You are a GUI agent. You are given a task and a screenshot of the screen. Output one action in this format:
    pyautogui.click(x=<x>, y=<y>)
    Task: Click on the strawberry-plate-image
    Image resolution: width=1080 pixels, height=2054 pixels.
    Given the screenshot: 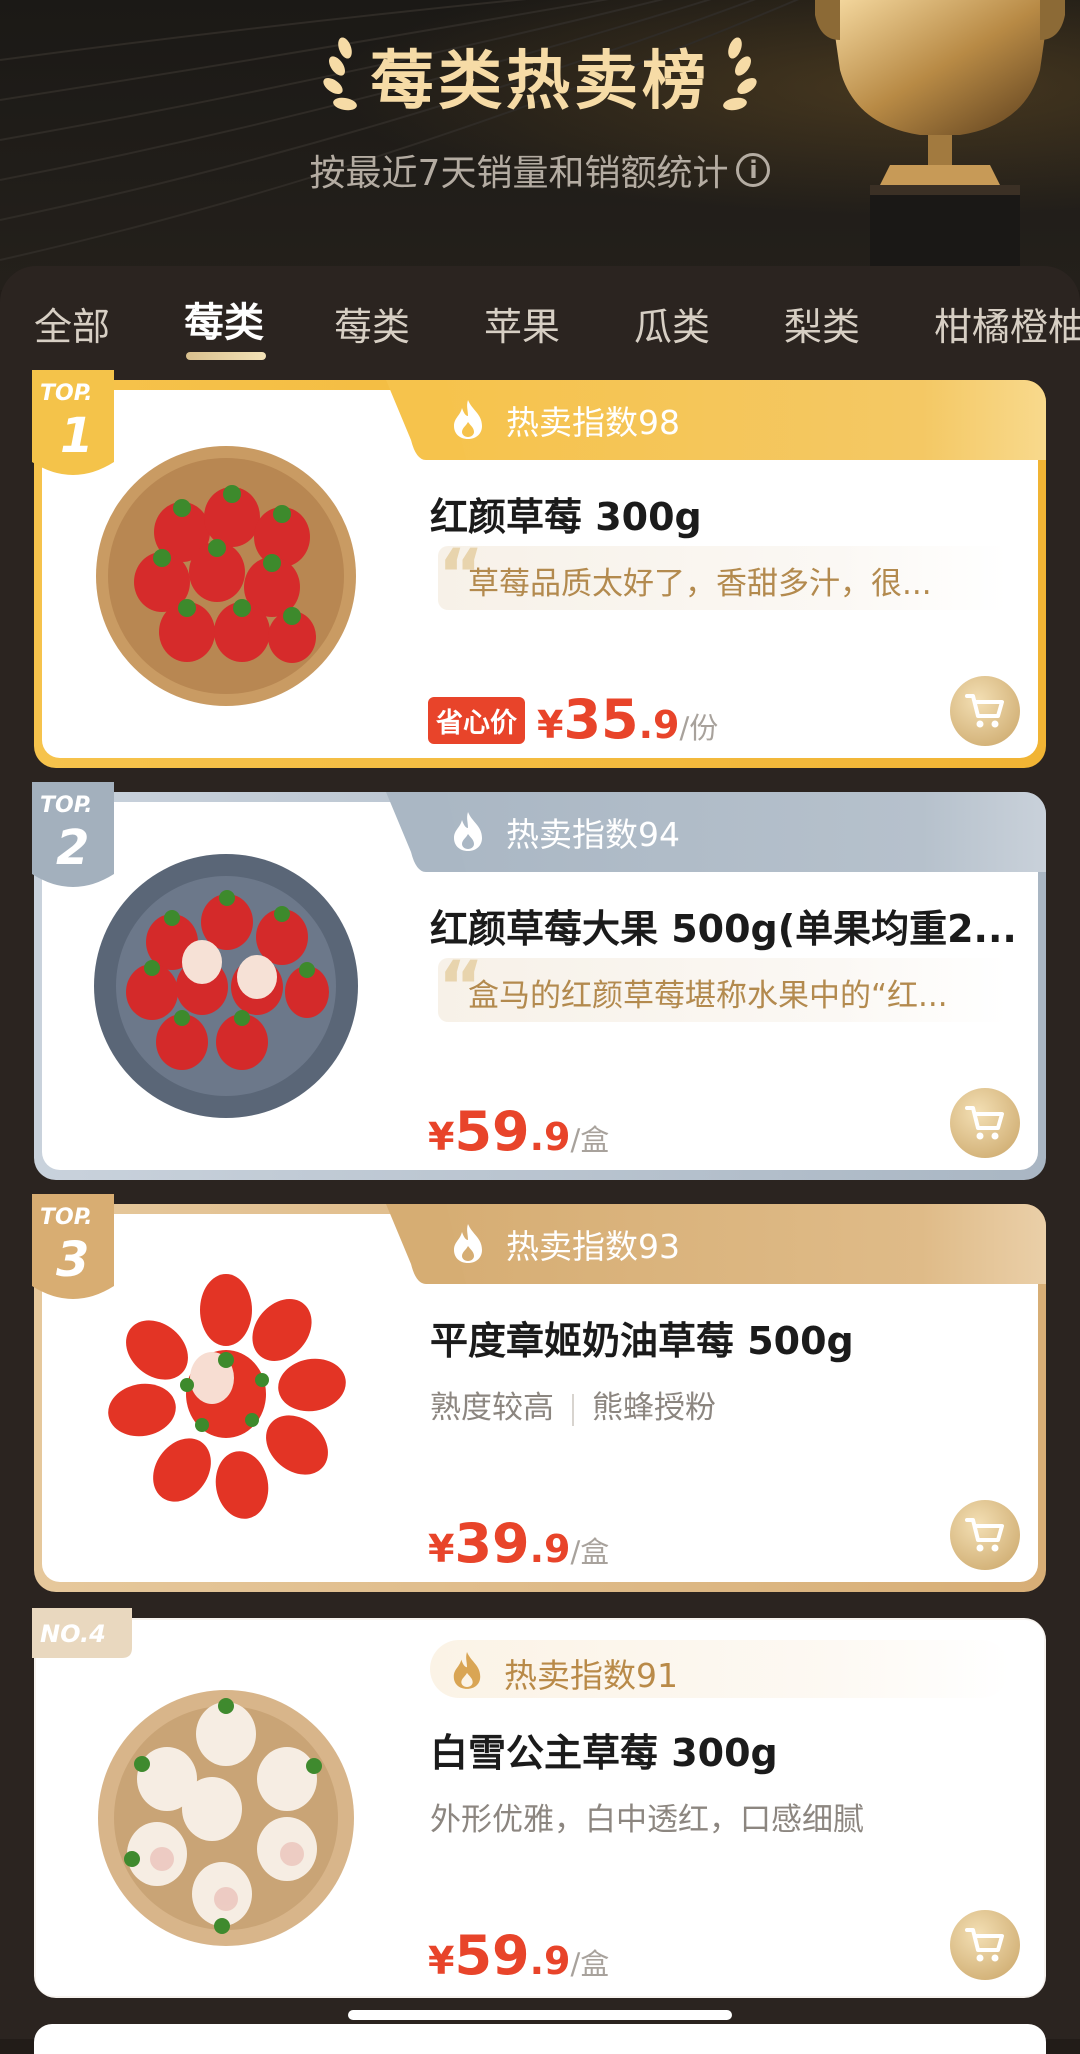 What is the action you would take?
    pyautogui.click(x=226, y=576)
    